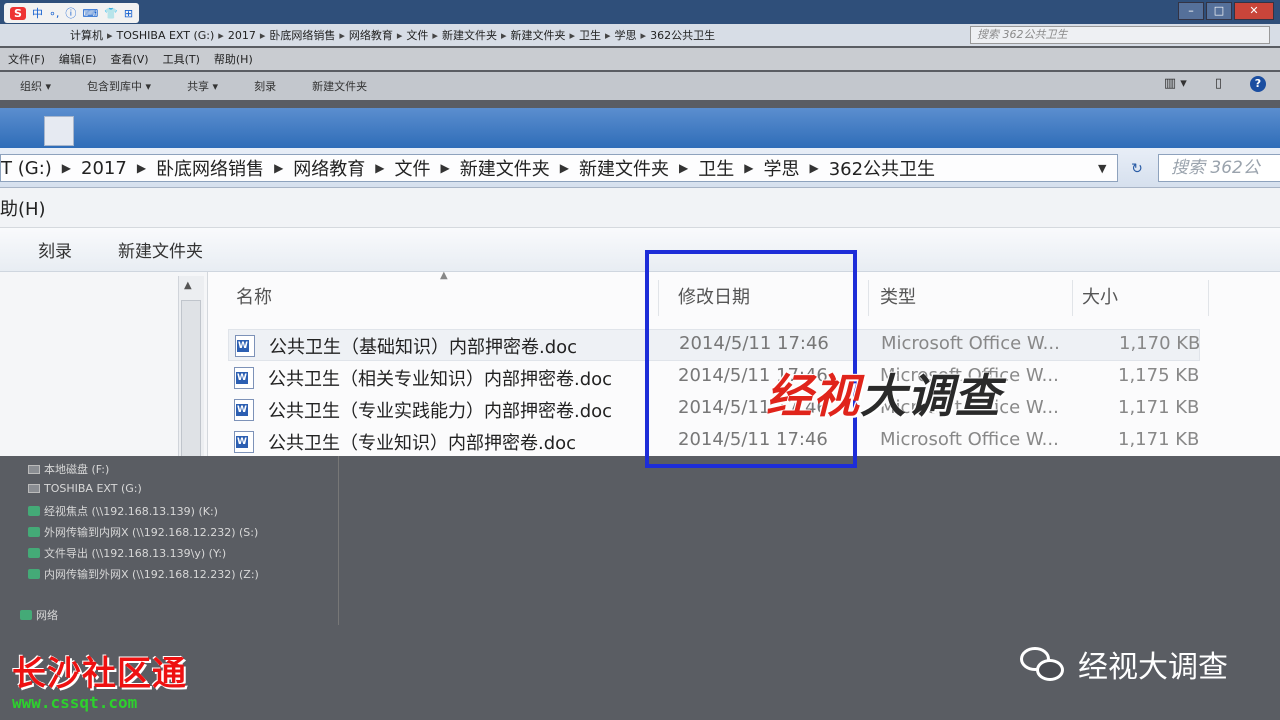  I want to click on bg-crumb: 网络教育, so click(371, 35).